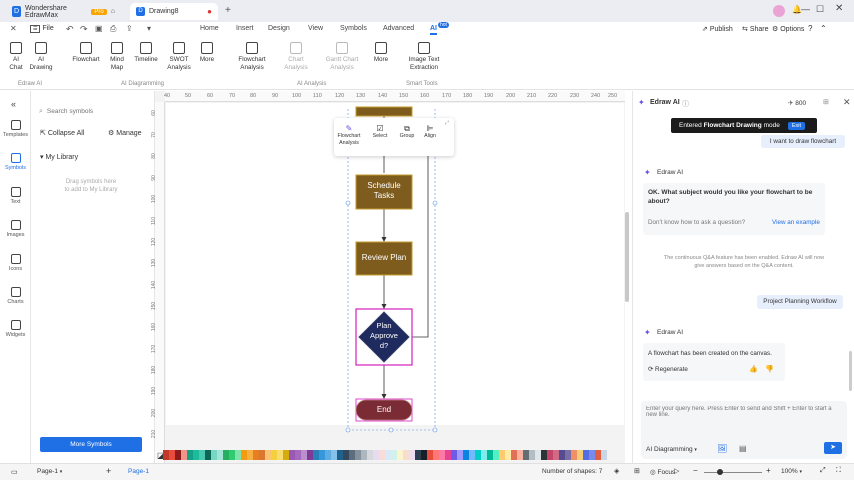  Describe the element at coordinates (15, 196) in the screenshot. I see `rail-text: Text` at that location.